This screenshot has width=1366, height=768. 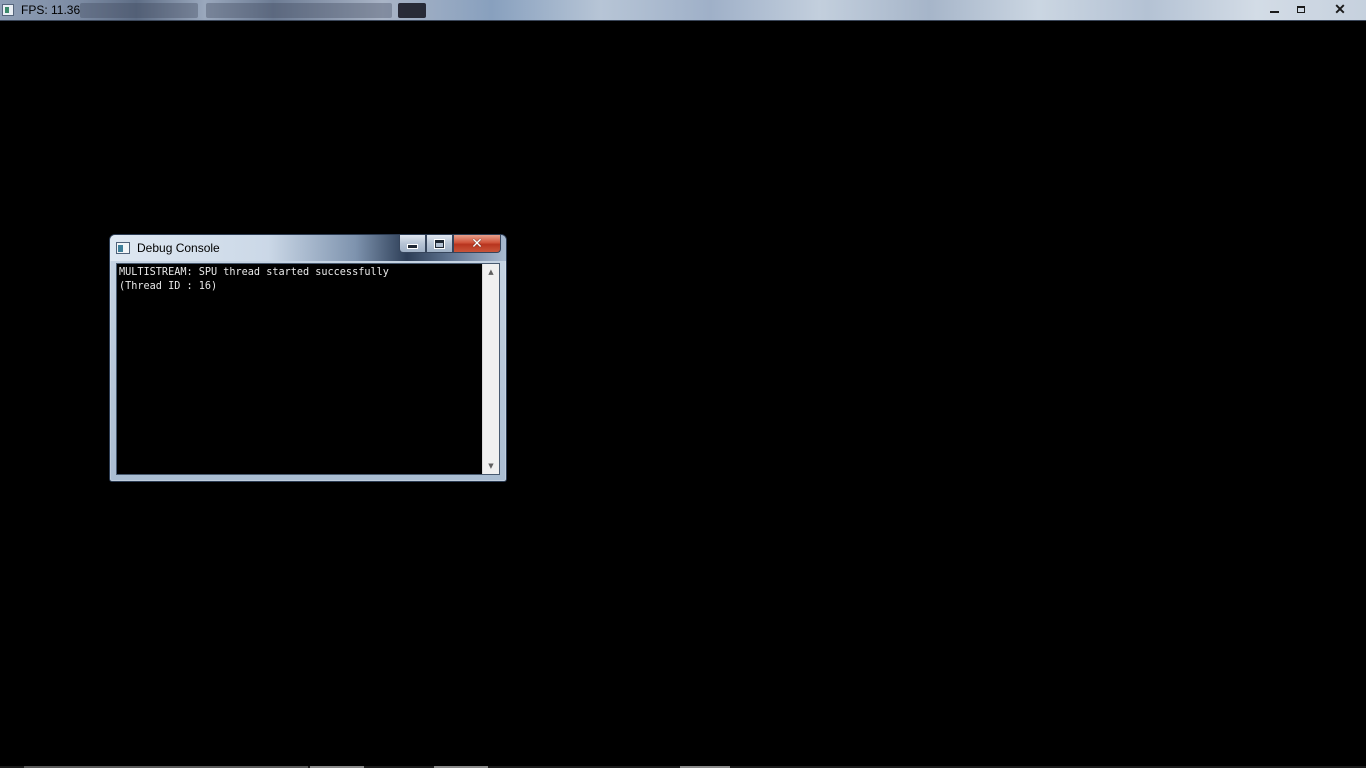 I want to click on restore-icon, so click(x=1301, y=9).